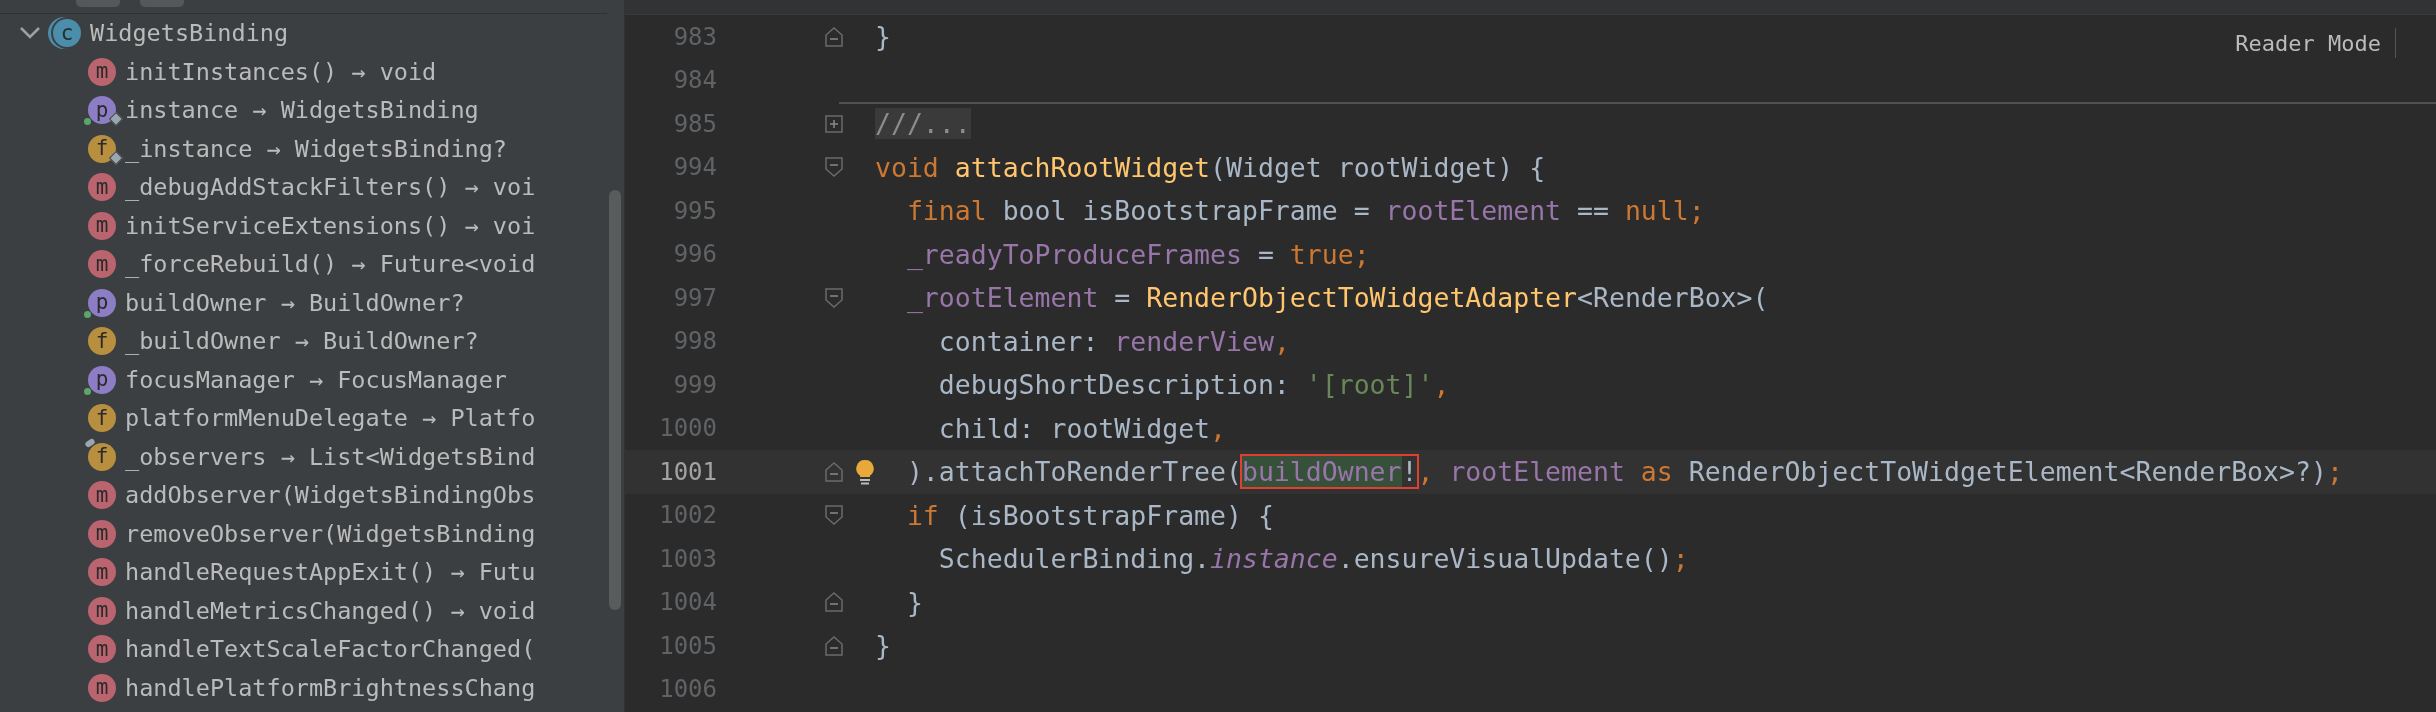 The width and height of the screenshot is (2436, 712). What do you see at coordinates (834, 123) in the screenshot?
I see `expand-icon` at bounding box center [834, 123].